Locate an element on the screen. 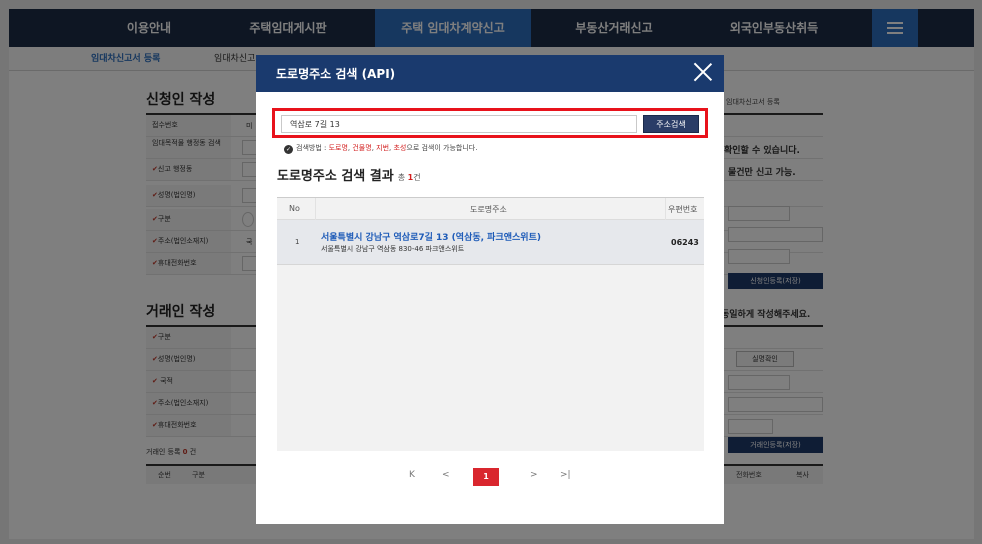 The height and width of the screenshot is (544, 982). results-heading: 도로명주소 검색 결과 총 1건 is located at coordinates (349, 176).